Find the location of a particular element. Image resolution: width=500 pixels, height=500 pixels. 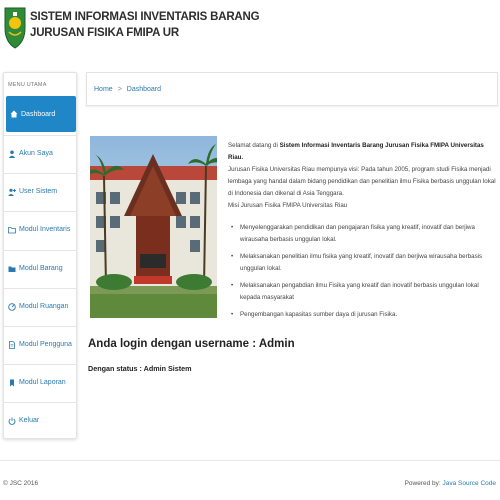

breadcrumb-home-link: Home is located at coordinates (103, 89).